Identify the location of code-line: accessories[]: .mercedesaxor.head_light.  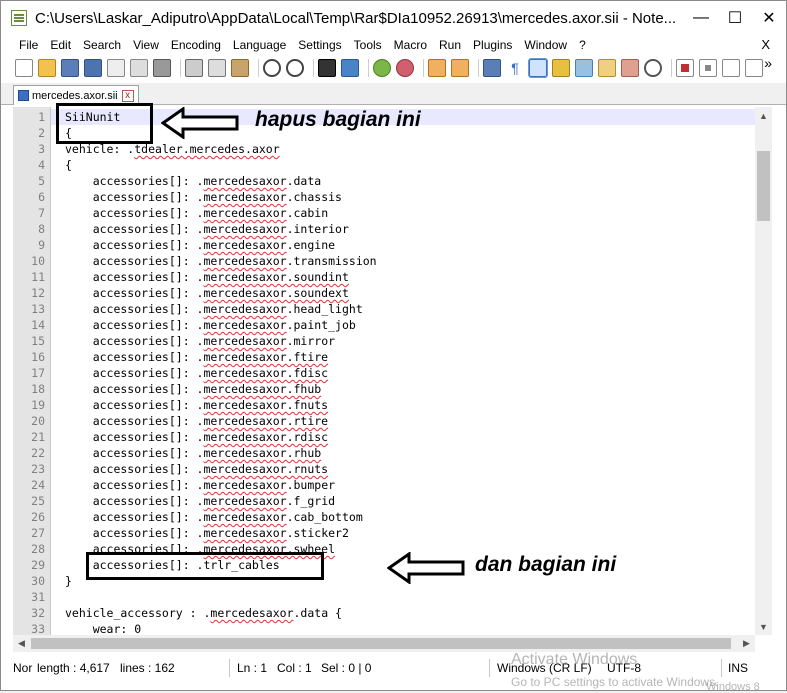
(214, 309).